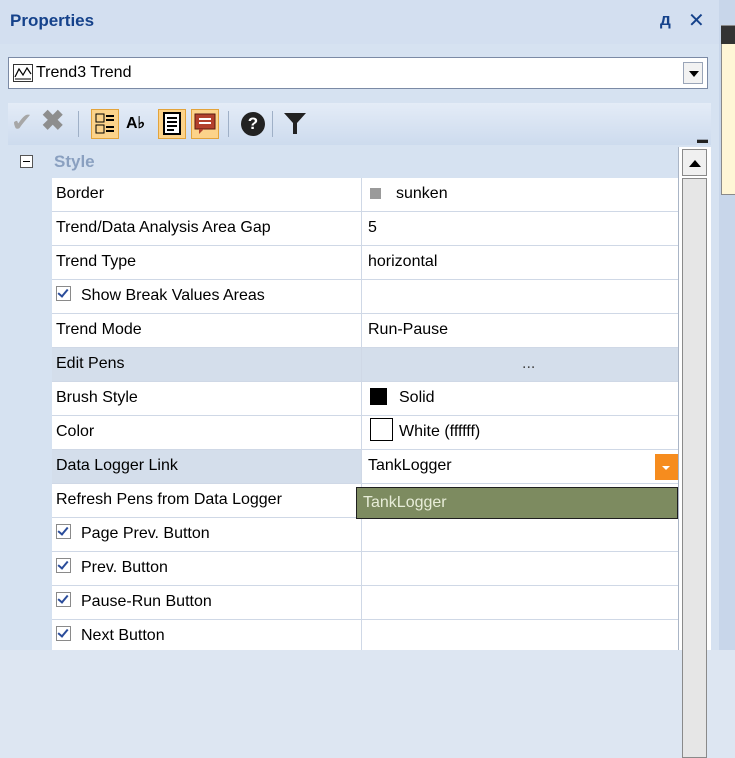 This screenshot has height=758, width=735. What do you see at coordinates (207, 602) in the screenshot?
I see `property-name: Pause-Run Button` at bounding box center [207, 602].